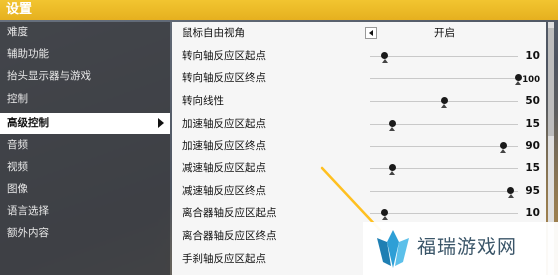 This screenshot has width=558, height=275. I want to click on watermark: 福瑞游戏网, so click(460, 248).